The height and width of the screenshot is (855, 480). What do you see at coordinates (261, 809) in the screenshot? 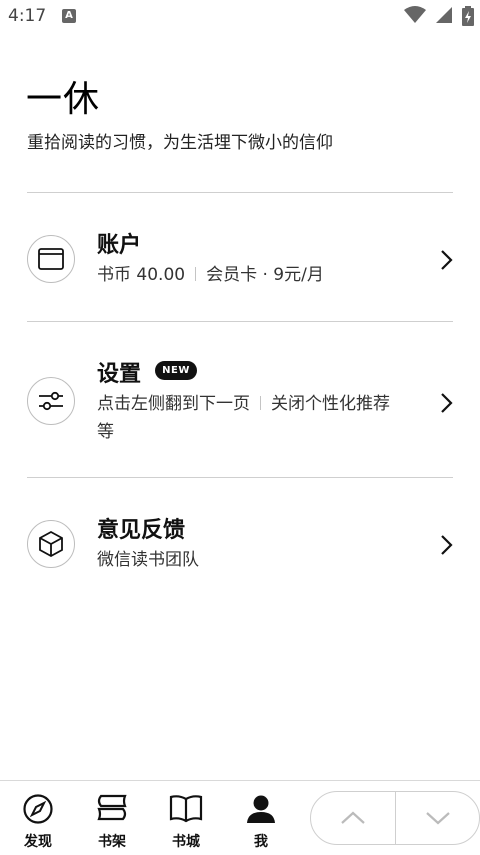
I see `person-icon` at bounding box center [261, 809].